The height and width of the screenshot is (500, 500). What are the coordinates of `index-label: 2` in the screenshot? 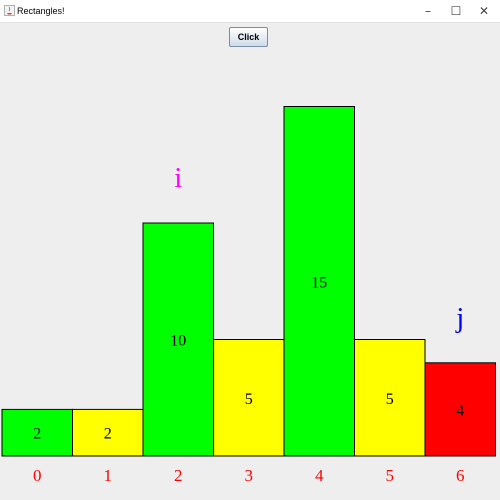 It's located at (178, 475).